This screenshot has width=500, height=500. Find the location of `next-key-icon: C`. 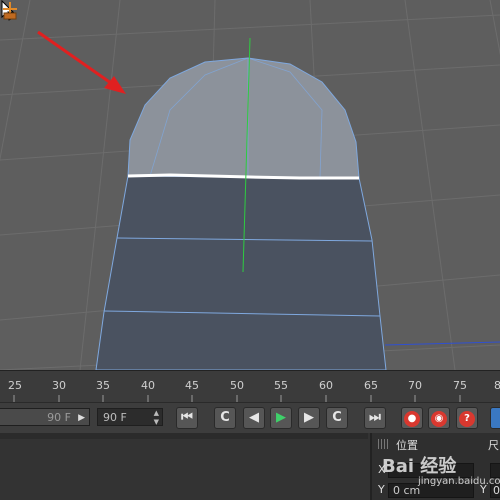

next-key-icon: C is located at coordinates (337, 417).